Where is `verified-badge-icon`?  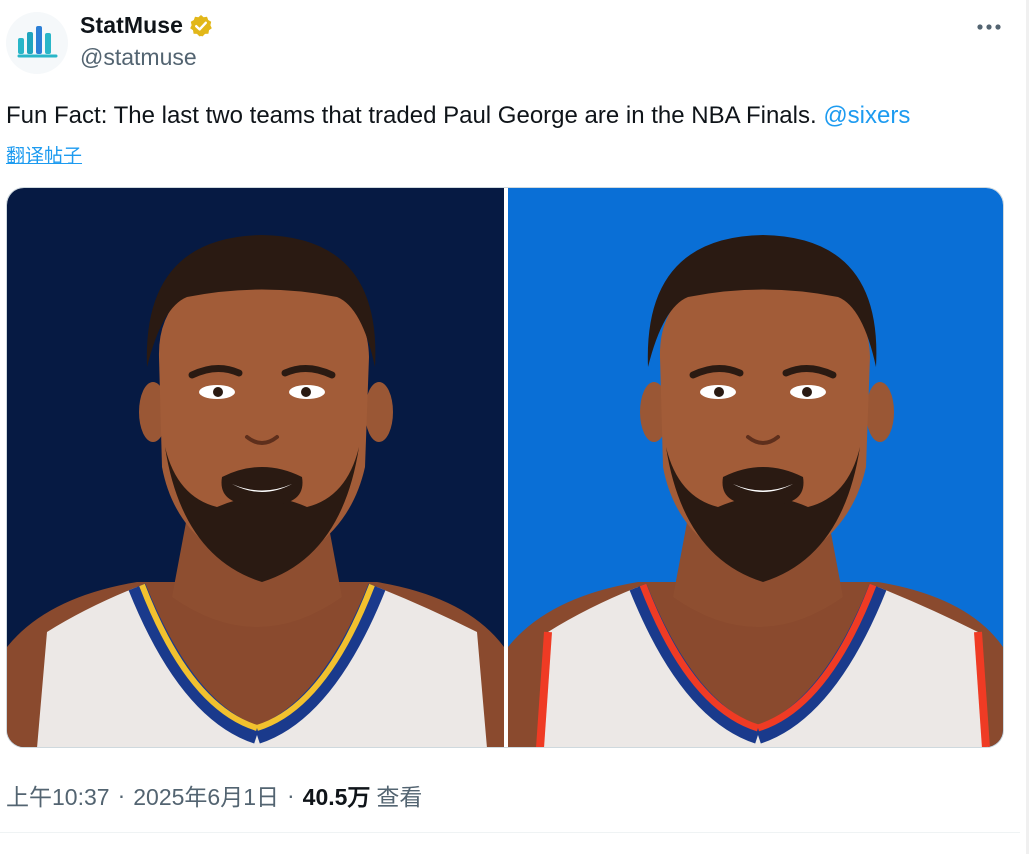 verified-badge-icon is located at coordinates (201, 26).